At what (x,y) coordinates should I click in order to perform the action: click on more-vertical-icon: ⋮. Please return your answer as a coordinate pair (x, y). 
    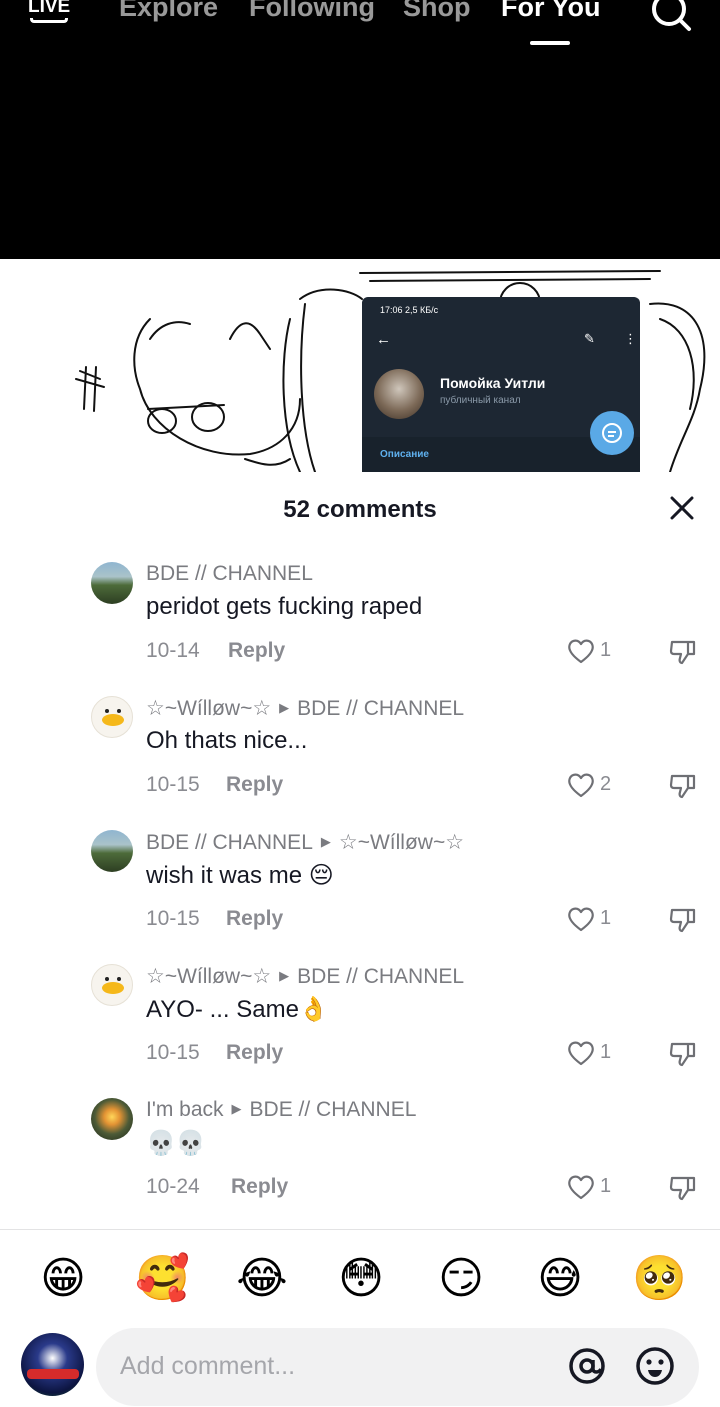
    Looking at the image, I should click on (630, 338).